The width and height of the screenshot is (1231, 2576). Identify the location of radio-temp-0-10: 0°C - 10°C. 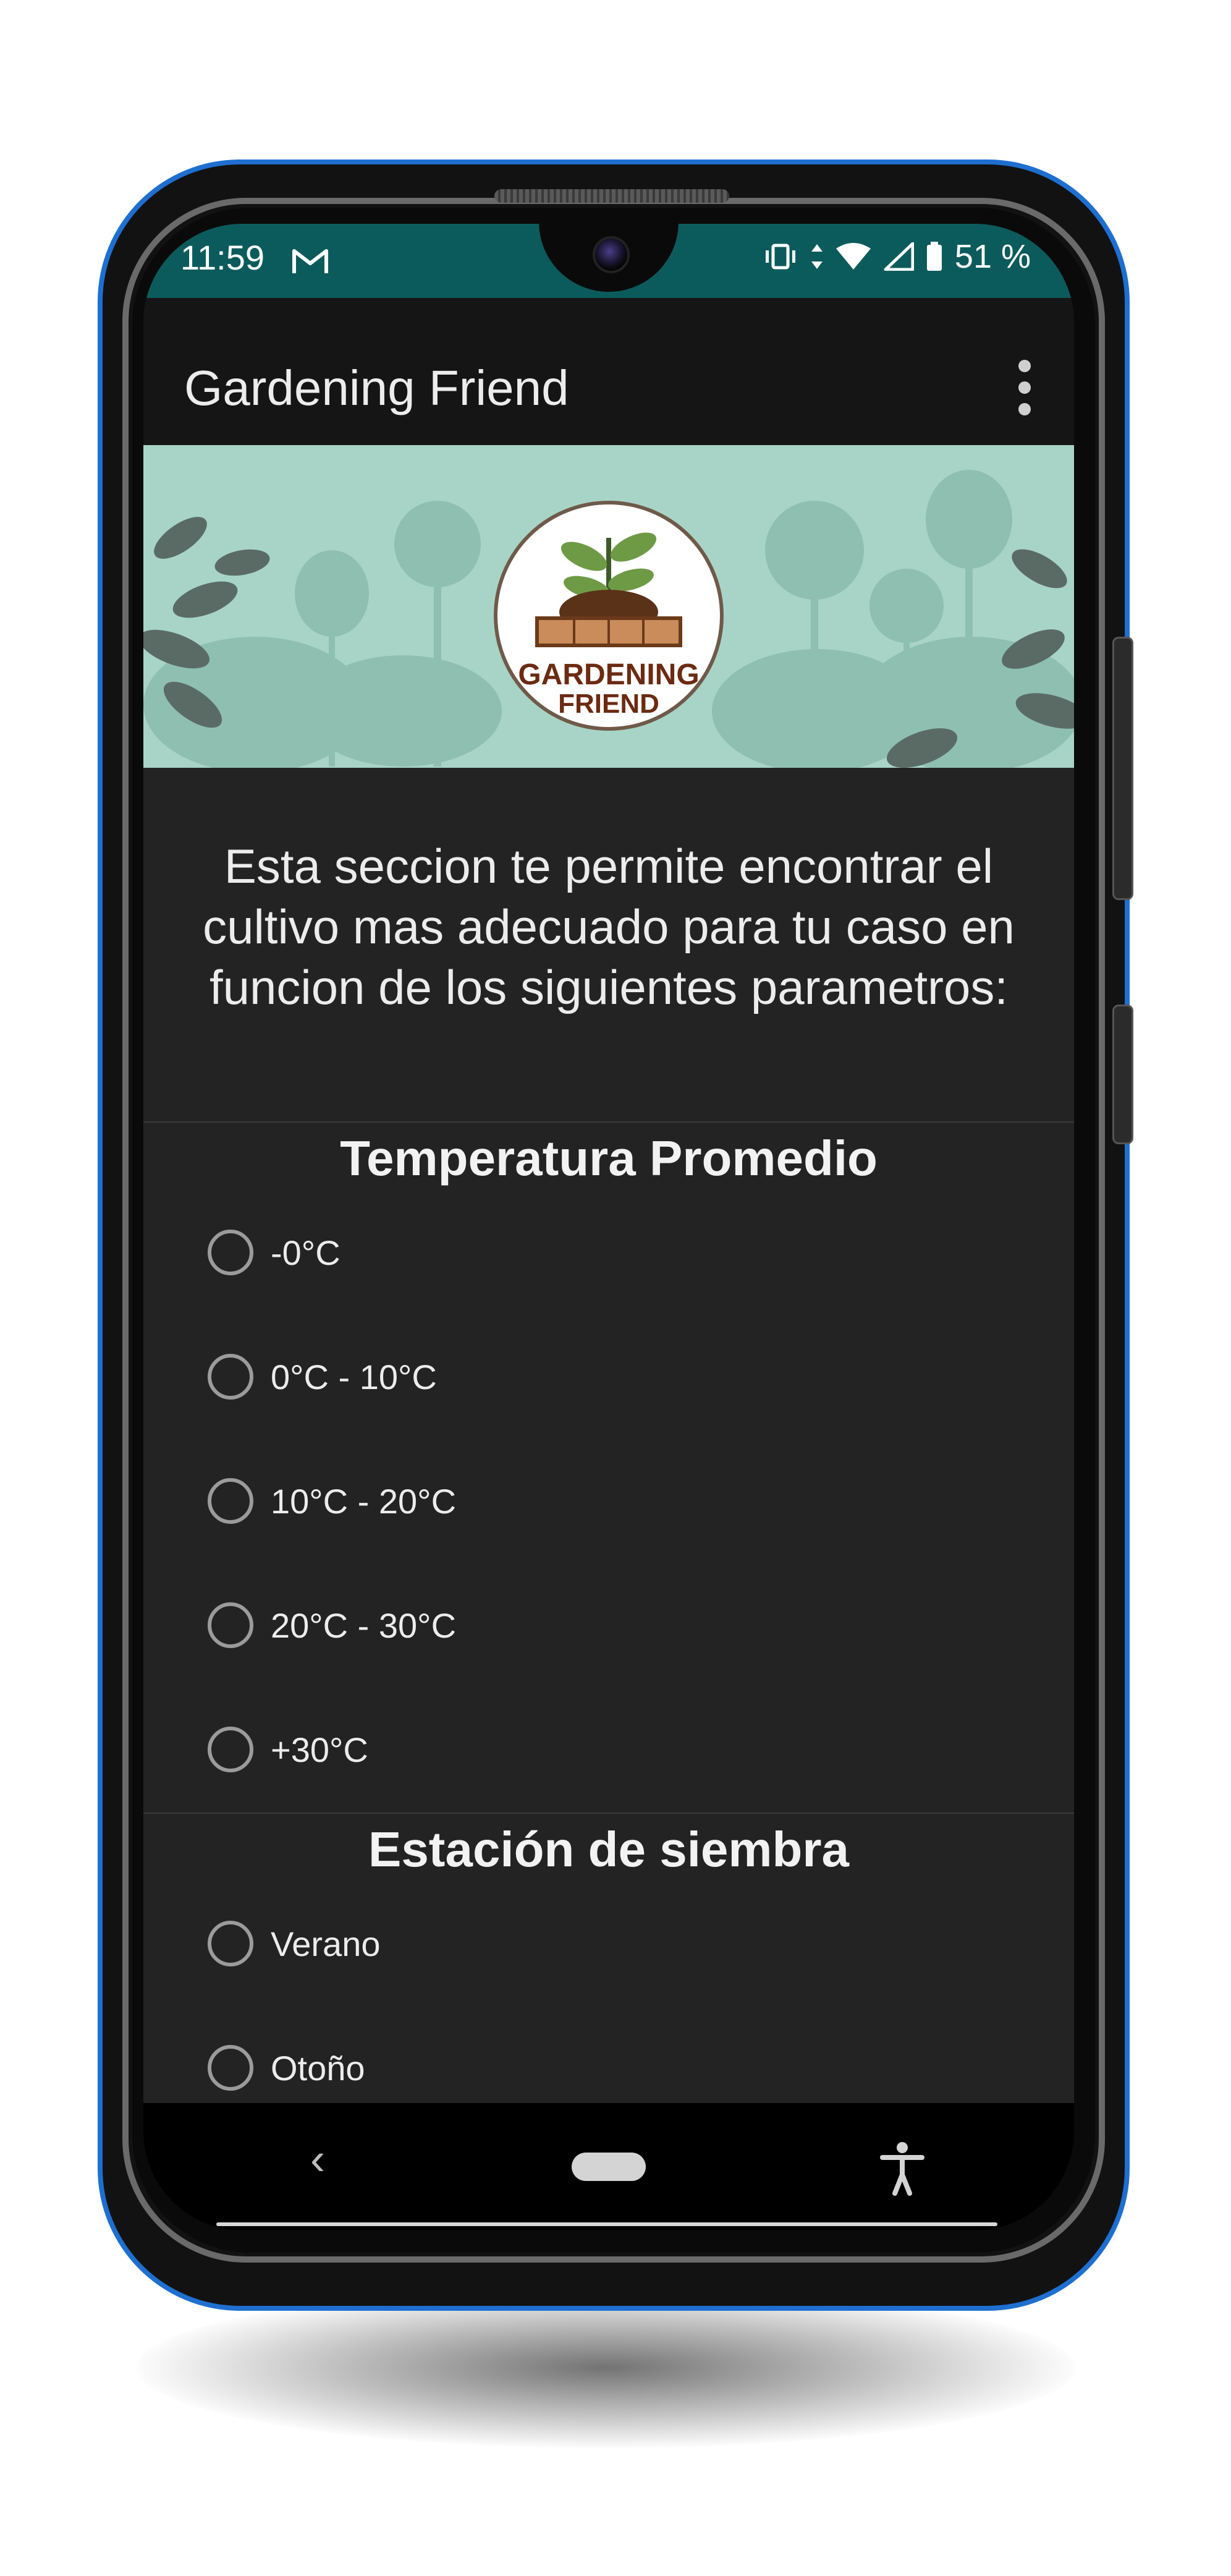
(322, 1377).